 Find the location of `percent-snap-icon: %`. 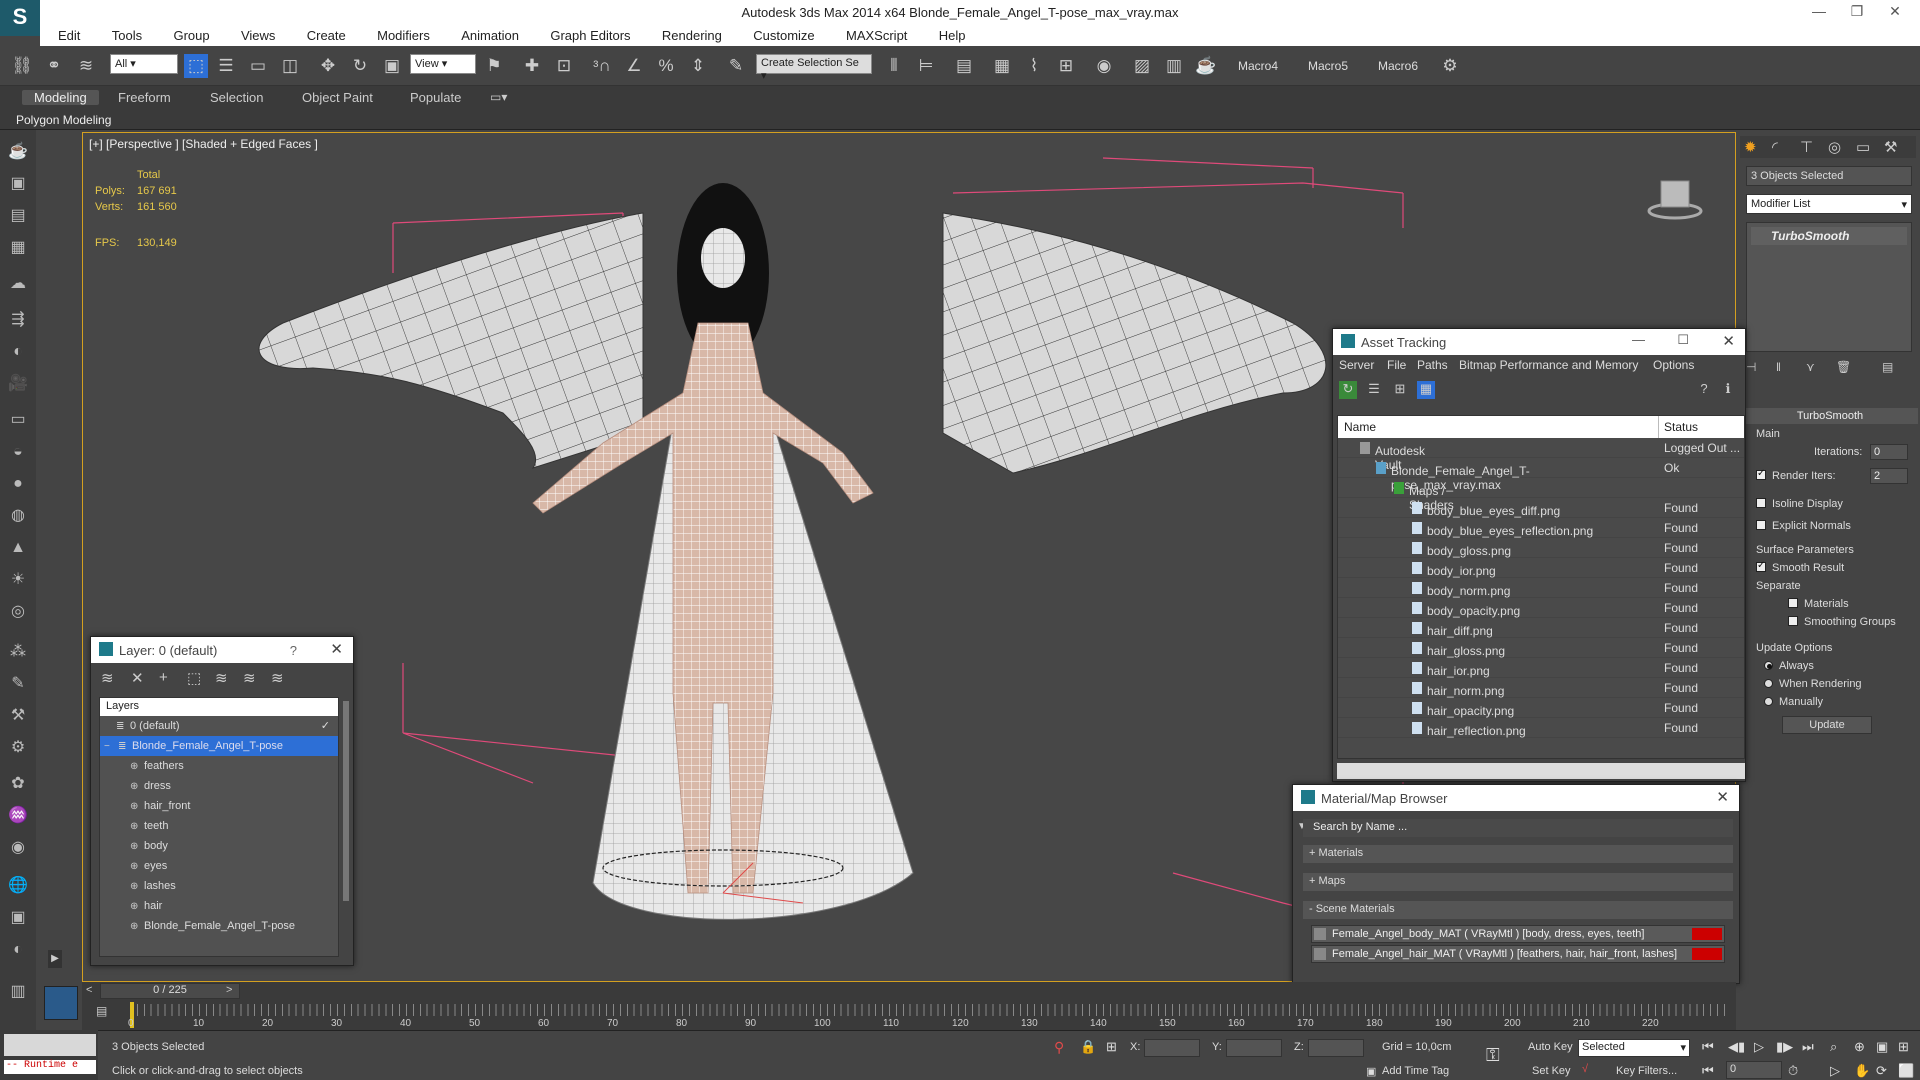

percent-snap-icon: % is located at coordinates (666, 66).